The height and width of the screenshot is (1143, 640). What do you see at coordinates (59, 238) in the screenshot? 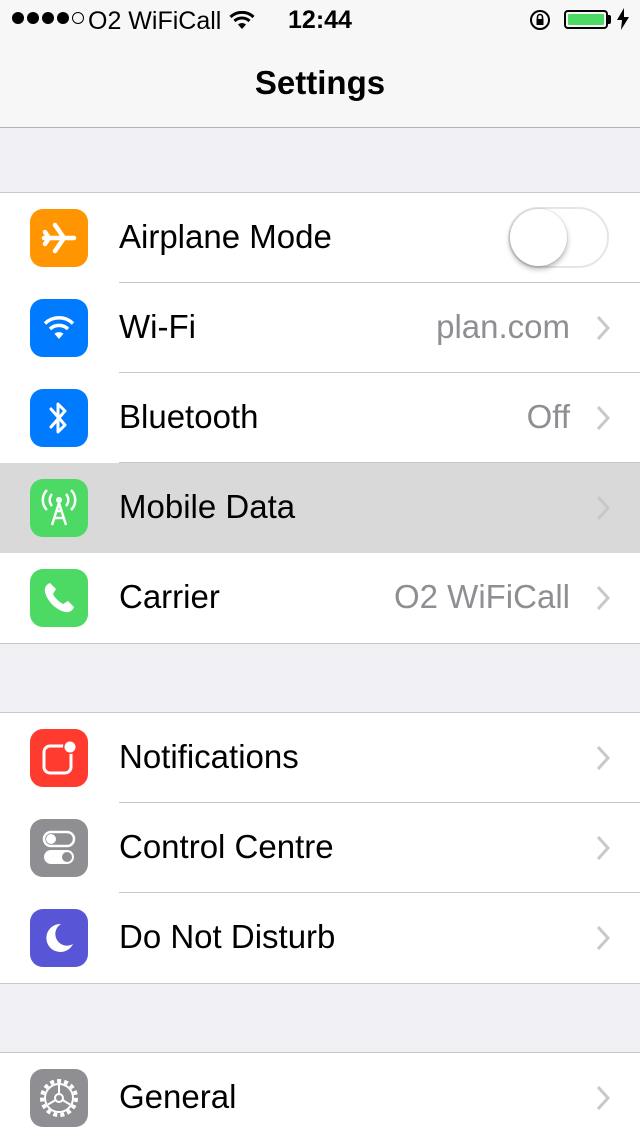
I see `airplane-icon` at bounding box center [59, 238].